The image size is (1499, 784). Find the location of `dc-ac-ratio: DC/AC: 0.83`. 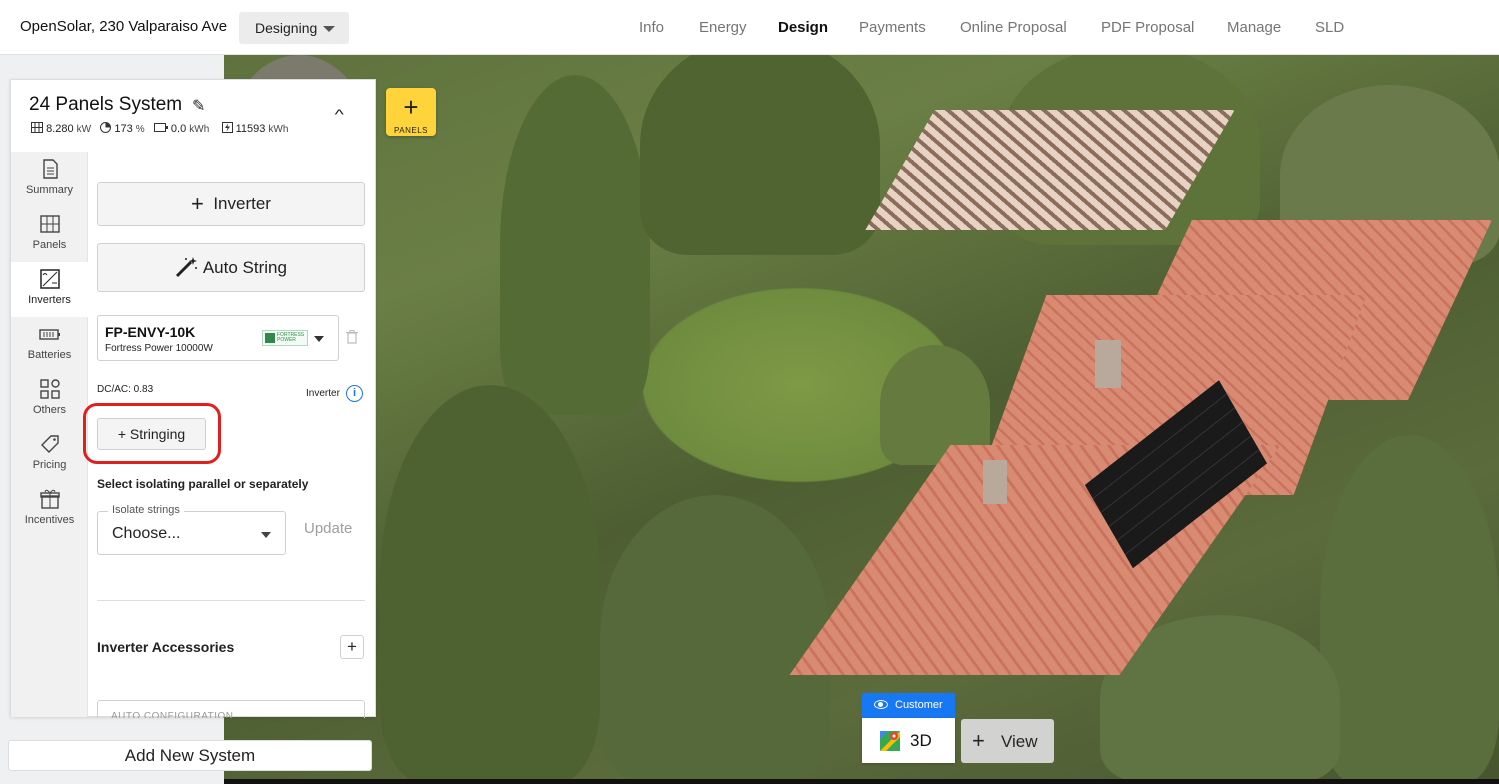

dc-ac-ratio: DC/AC: 0.83 is located at coordinates (125, 389).